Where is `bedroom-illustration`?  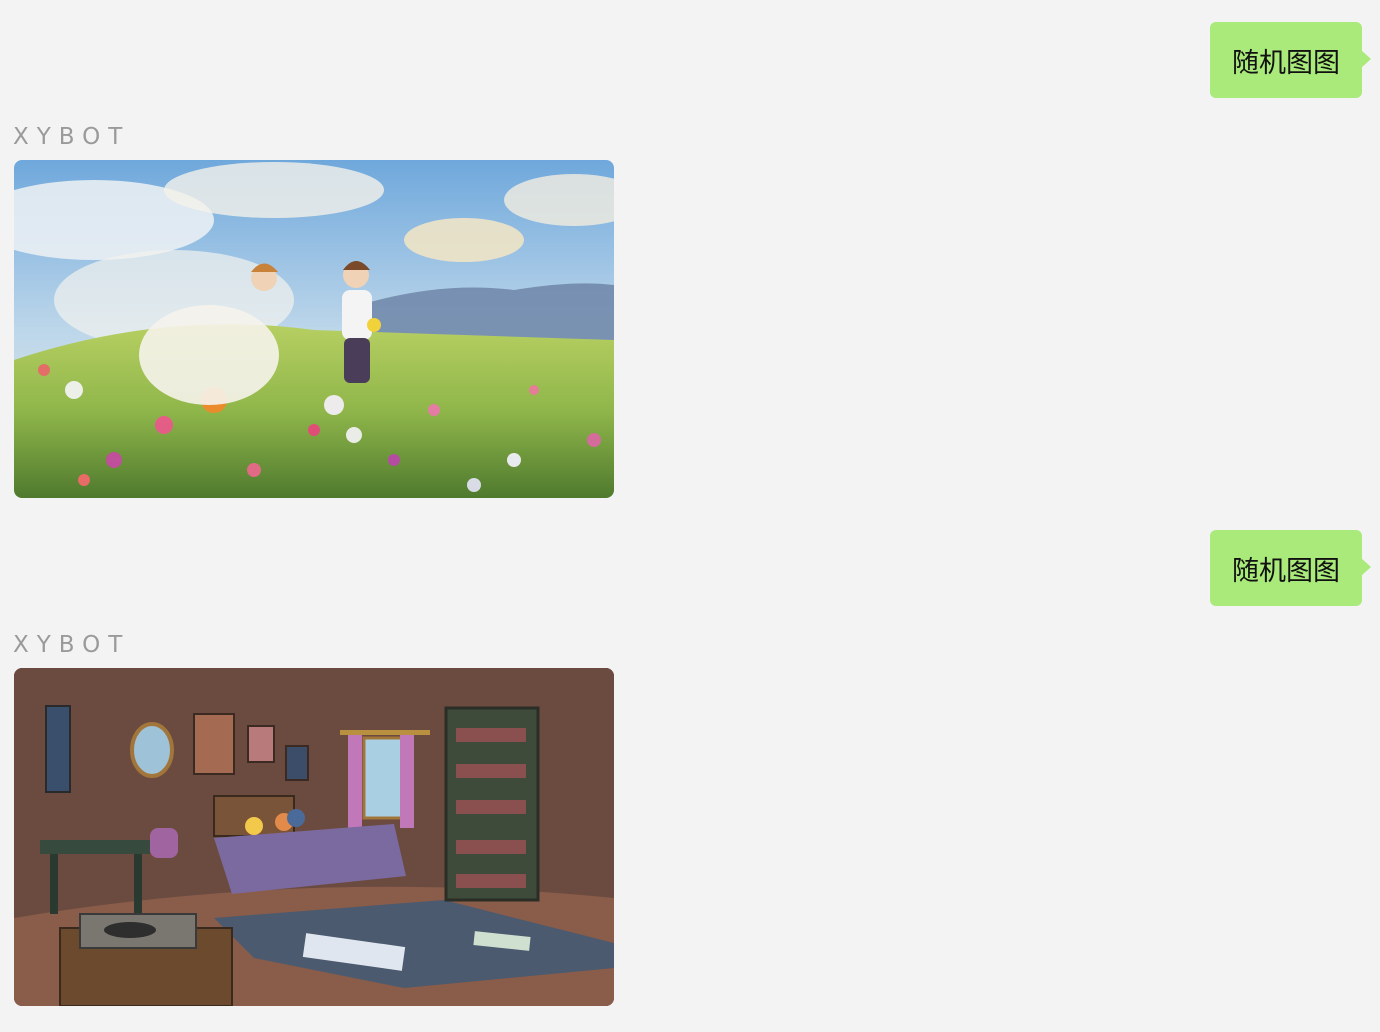 bedroom-illustration is located at coordinates (314, 837).